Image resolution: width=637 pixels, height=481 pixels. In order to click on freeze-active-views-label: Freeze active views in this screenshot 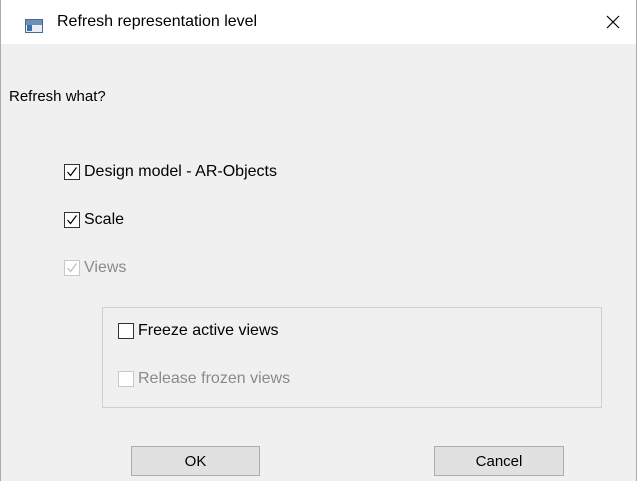, I will do `click(208, 330)`.